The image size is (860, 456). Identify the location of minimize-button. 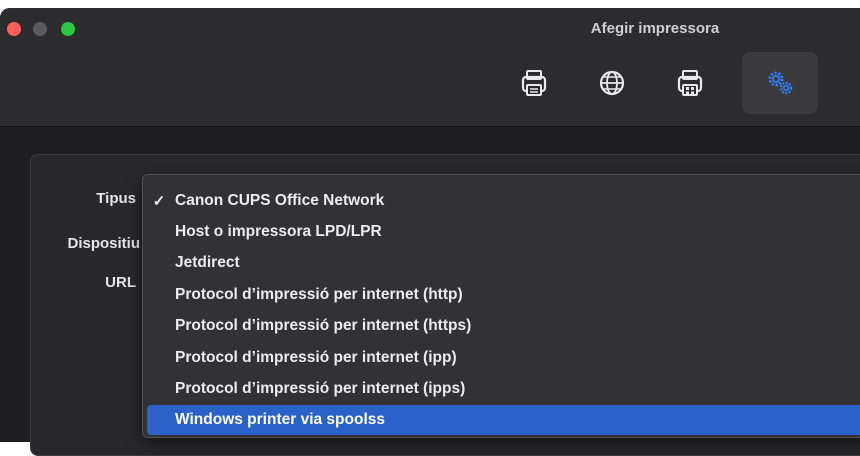
(40, 29).